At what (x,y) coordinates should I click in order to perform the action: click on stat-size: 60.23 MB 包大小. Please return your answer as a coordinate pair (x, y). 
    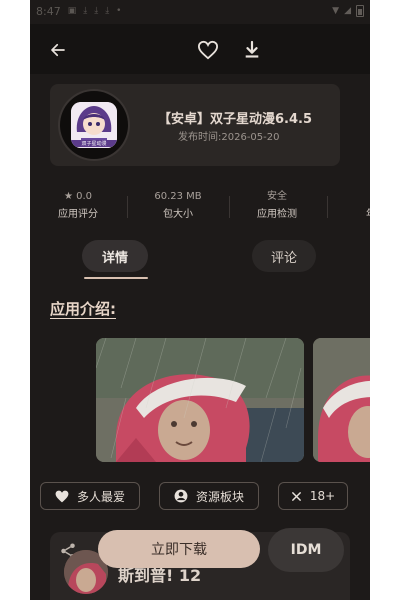
    Looking at the image, I should click on (178, 205).